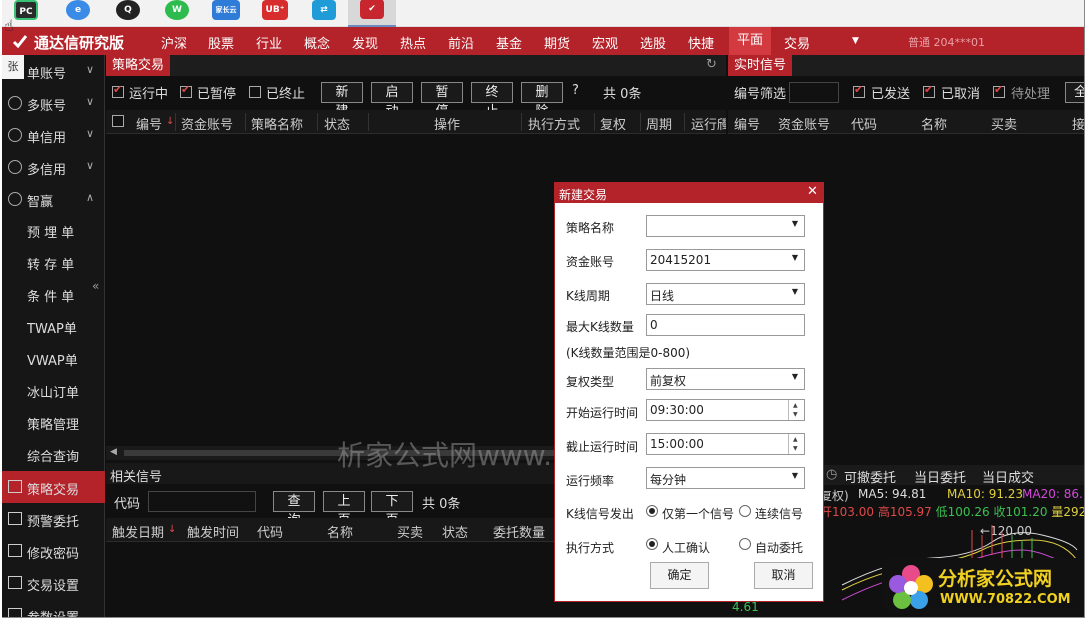 The width and height of the screenshot is (1091, 627). Describe the element at coordinates (812, 191) in the screenshot. I see `close-icon: ✕` at that location.